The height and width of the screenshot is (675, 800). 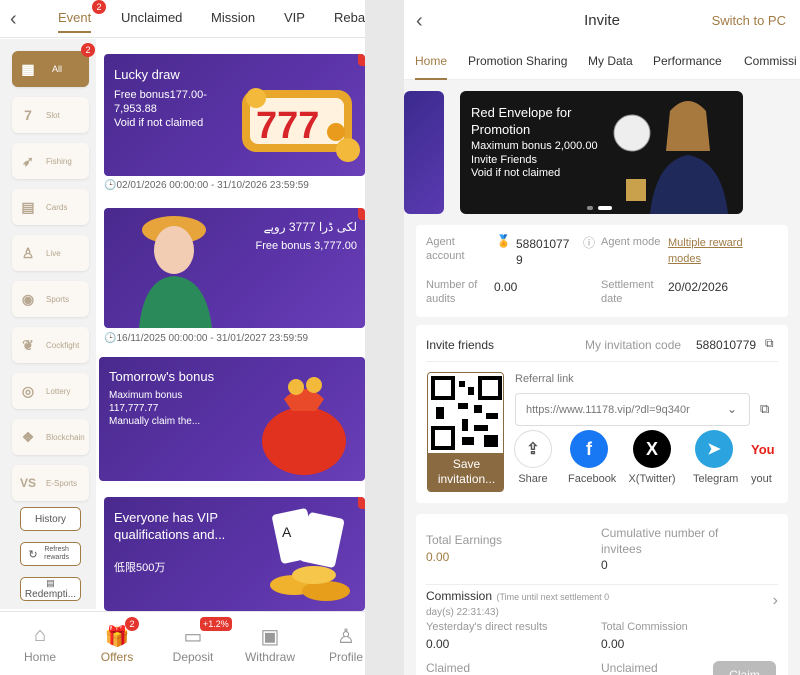 What do you see at coordinates (57, 207) in the screenshot?
I see `sidebar-item-label: Cards` at bounding box center [57, 207].